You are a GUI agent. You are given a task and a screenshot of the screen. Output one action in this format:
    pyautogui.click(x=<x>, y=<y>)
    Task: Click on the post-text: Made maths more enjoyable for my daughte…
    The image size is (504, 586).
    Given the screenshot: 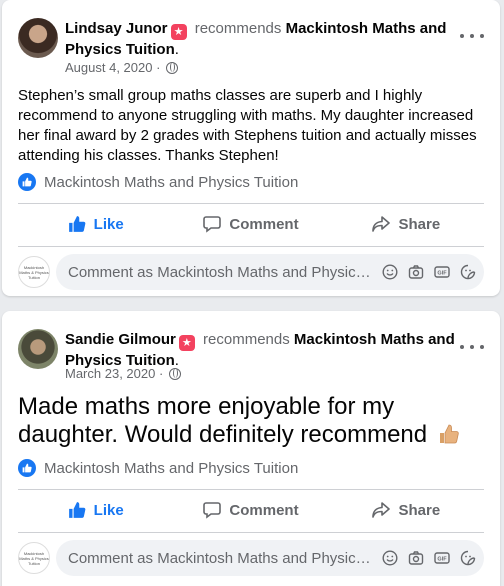 What is the action you would take?
    pyautogui.click(x=251, y=421)
    